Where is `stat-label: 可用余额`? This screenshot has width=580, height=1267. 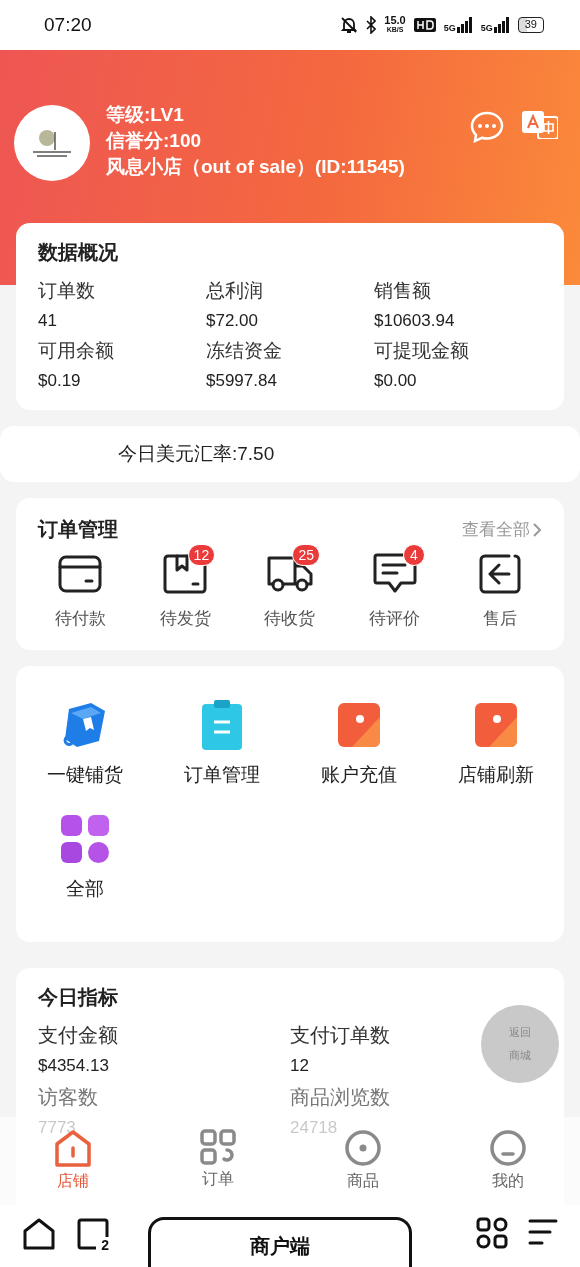
stat-label: 可用余额 is located at coordinates (76, 351).